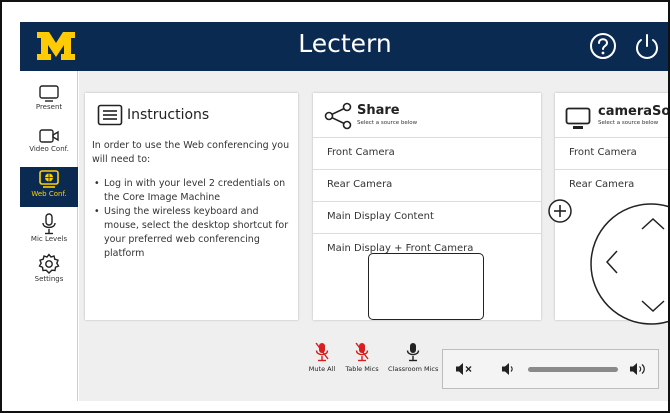  I want to click on share-title: Share, so click(378, 110).